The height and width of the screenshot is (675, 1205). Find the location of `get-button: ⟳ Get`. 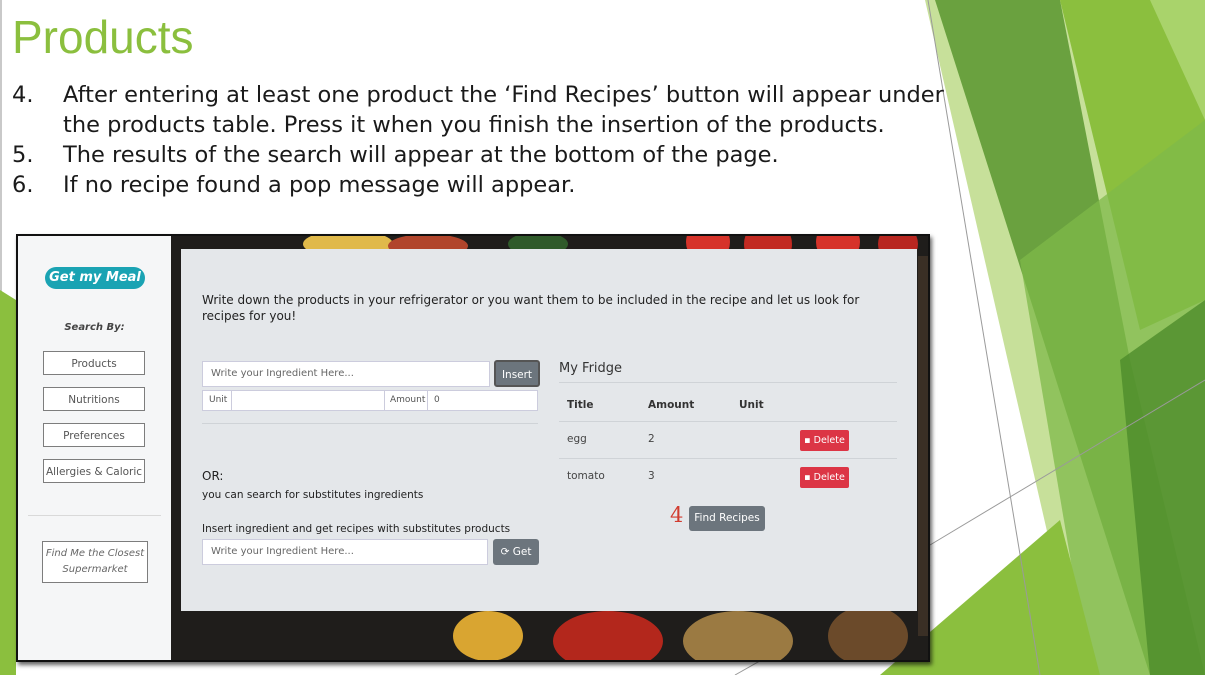

get-button: ⟳ Get is located at coordinates (516, 552).